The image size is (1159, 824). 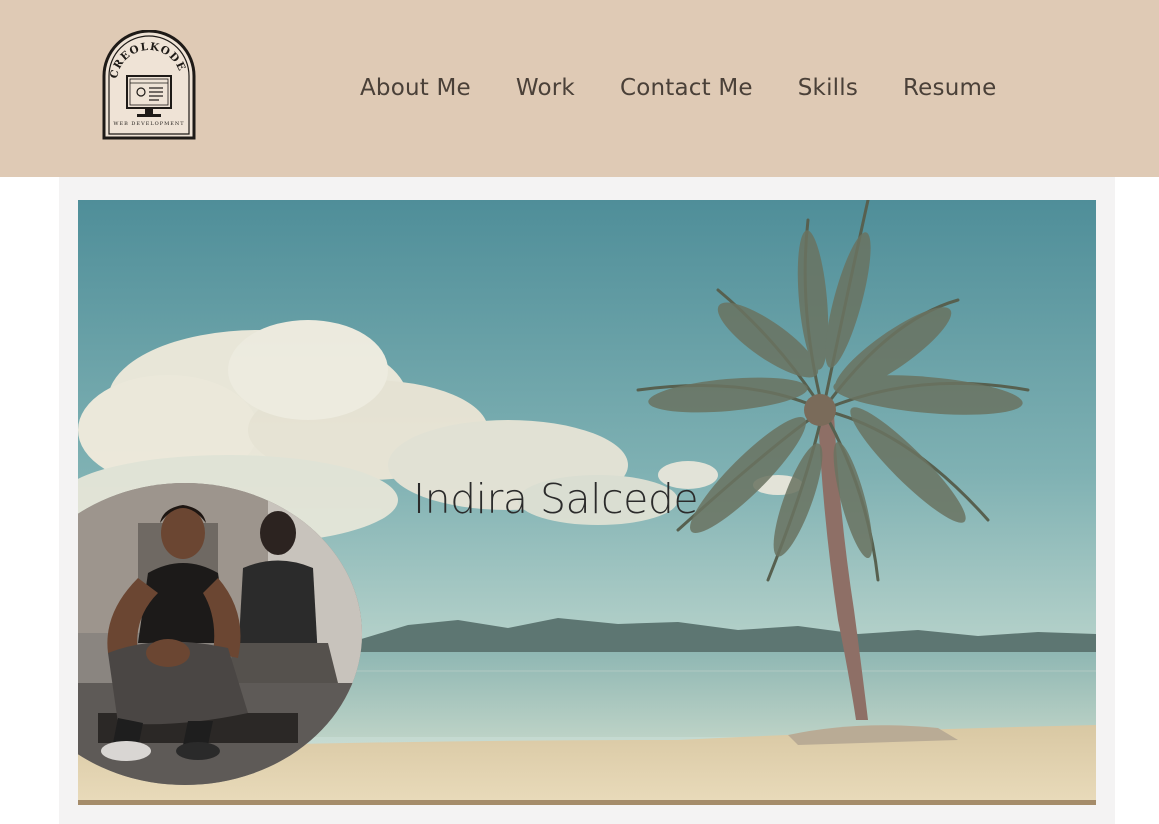 I want to click on creolkode-logo: CREOLKODE WEB DEVELOPMENT, so click(x=149, y=85).